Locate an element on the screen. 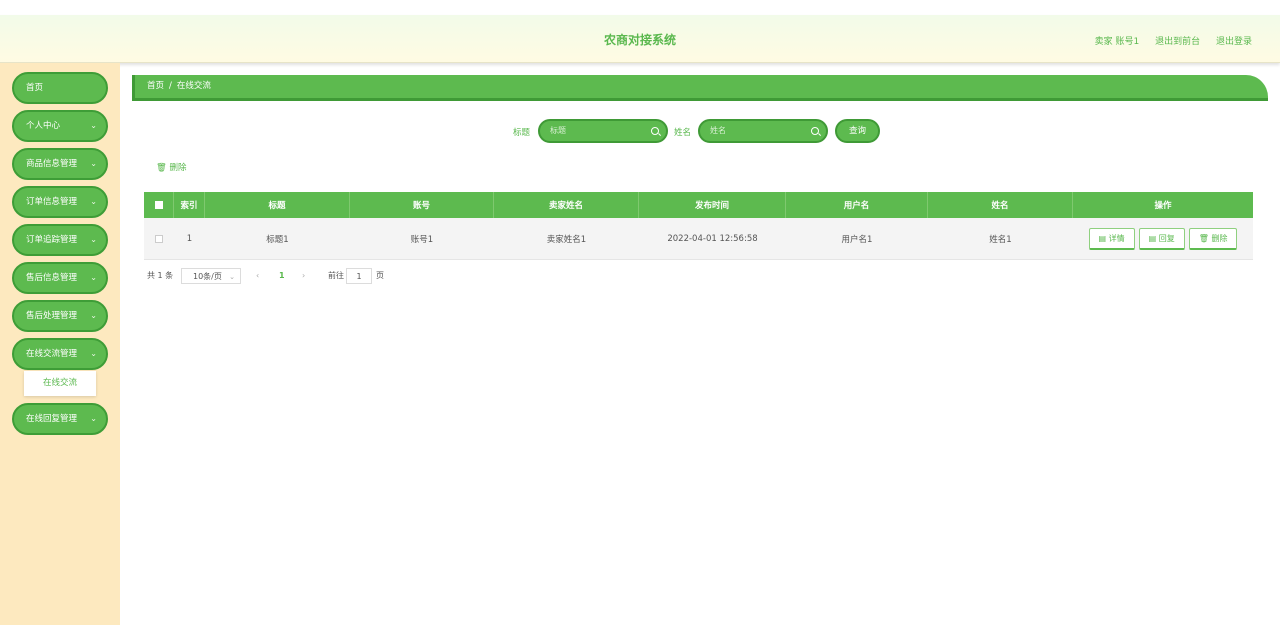 The image size is (1280, 640). prev-page-button: ‹ is located at coordinates (257, 276).